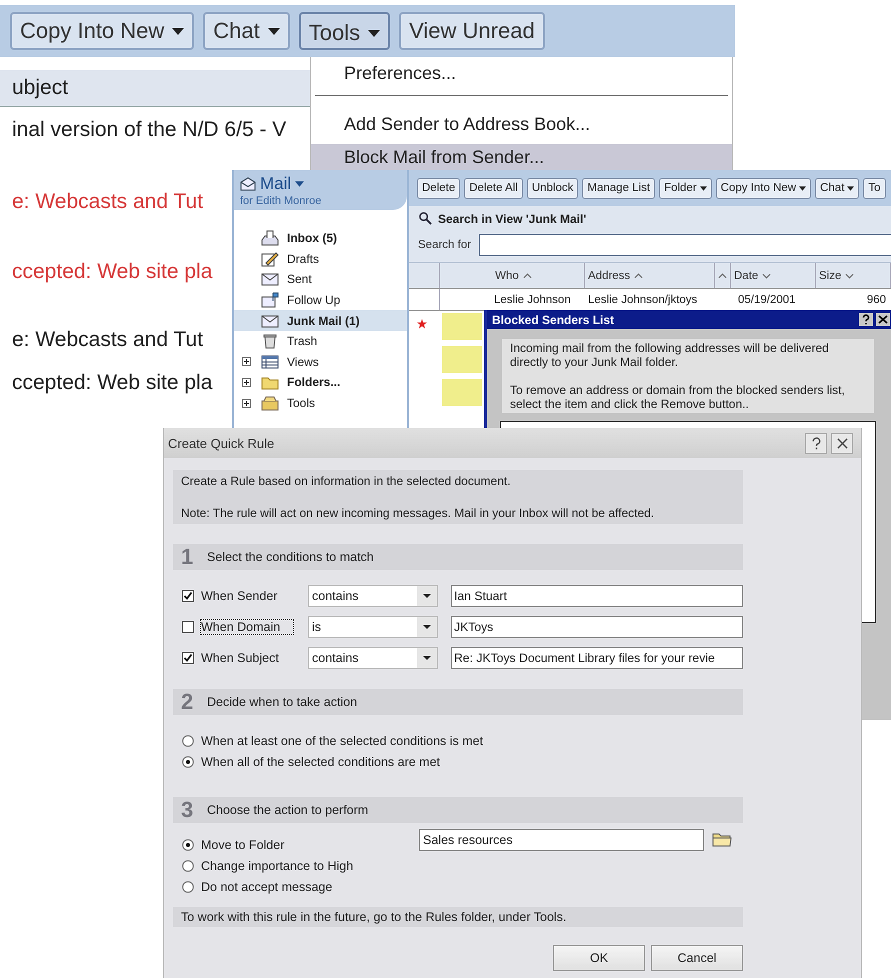 The width and height of the screenshot is (891, 978). What do you see at coordinates (767, 300) in the screenshot?
I see `table-cell: 05/19/2001` at bounding box center [767, 300].